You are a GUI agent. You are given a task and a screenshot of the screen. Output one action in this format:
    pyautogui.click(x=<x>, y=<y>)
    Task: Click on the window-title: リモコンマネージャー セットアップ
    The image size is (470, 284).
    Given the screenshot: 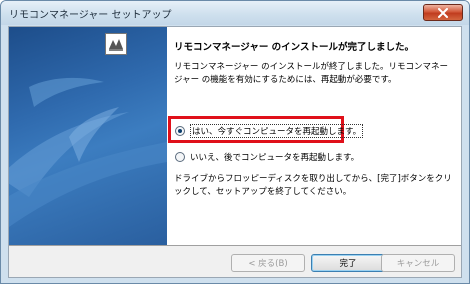 What is the action you would take?
    pyautogui.click(x=90, y=15)
    